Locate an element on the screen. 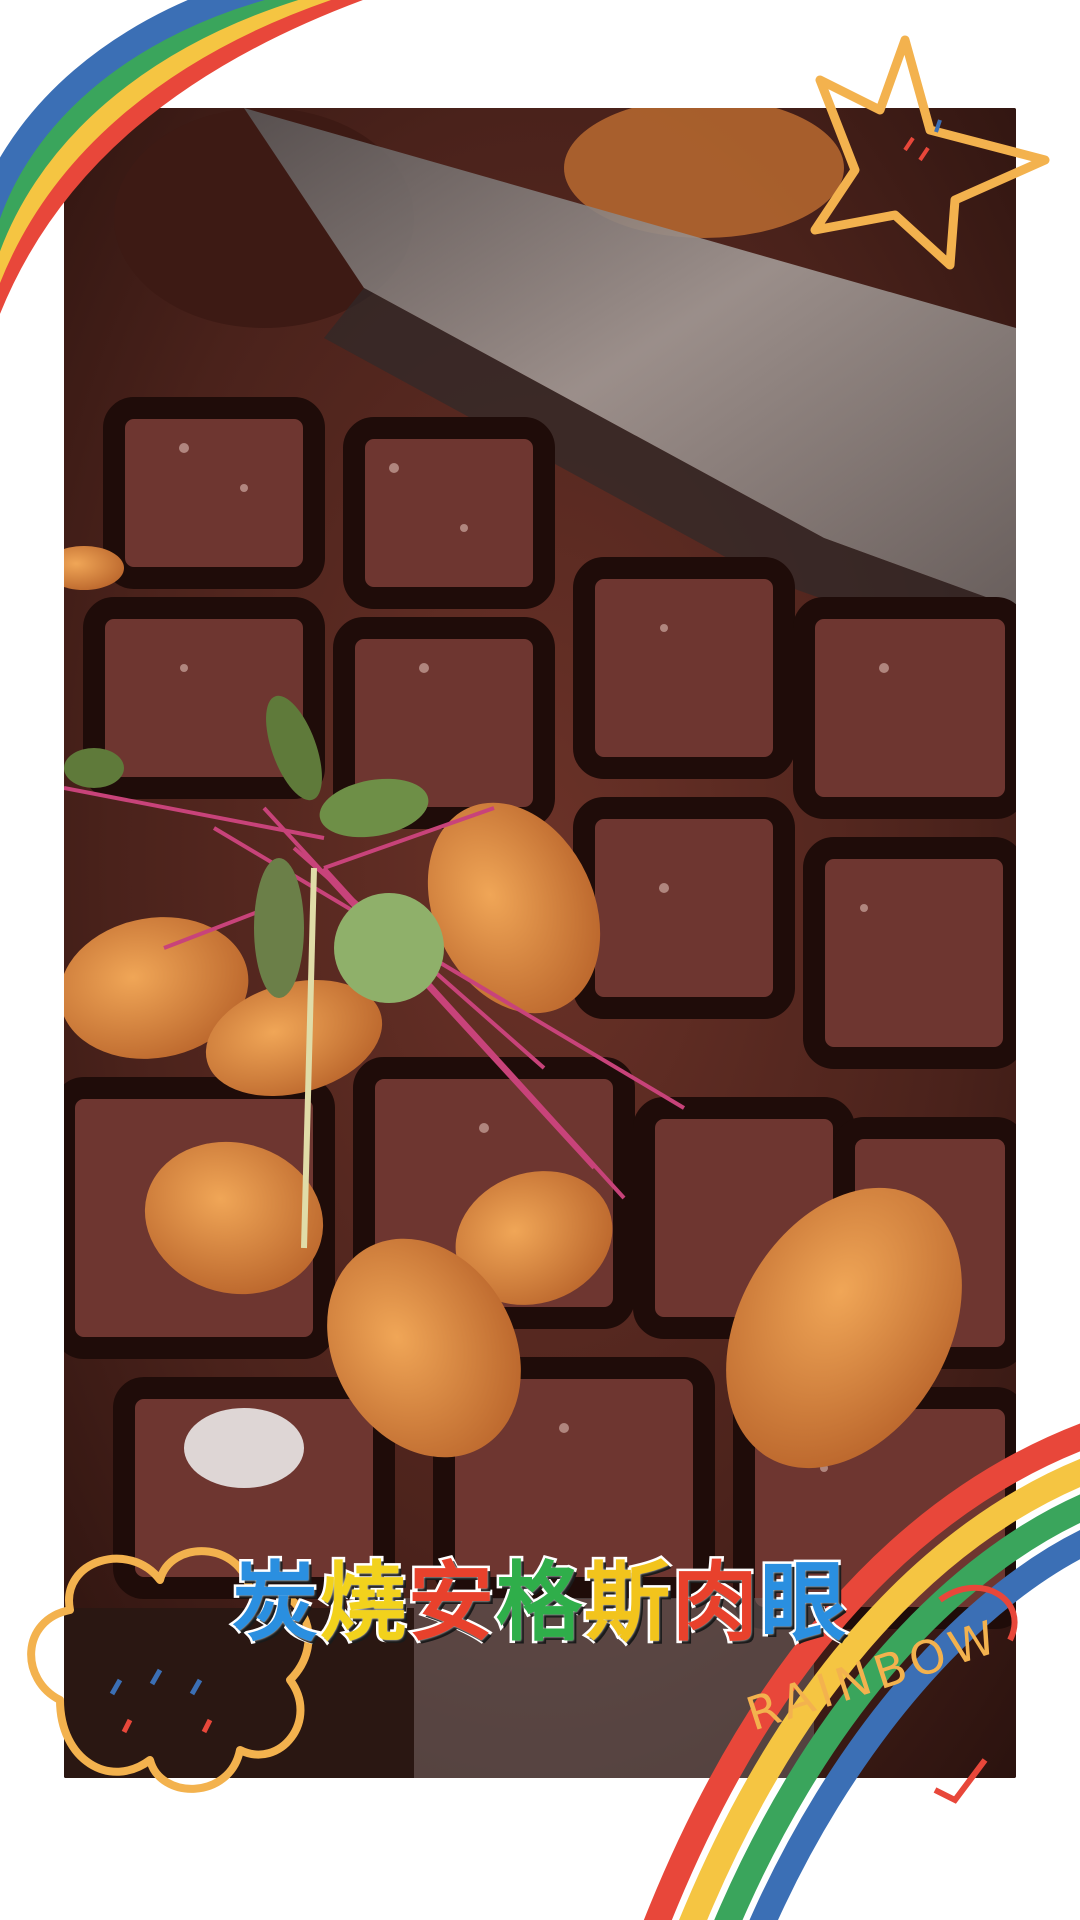  caption-char: 斯 is located at coordinates (627, 1603).